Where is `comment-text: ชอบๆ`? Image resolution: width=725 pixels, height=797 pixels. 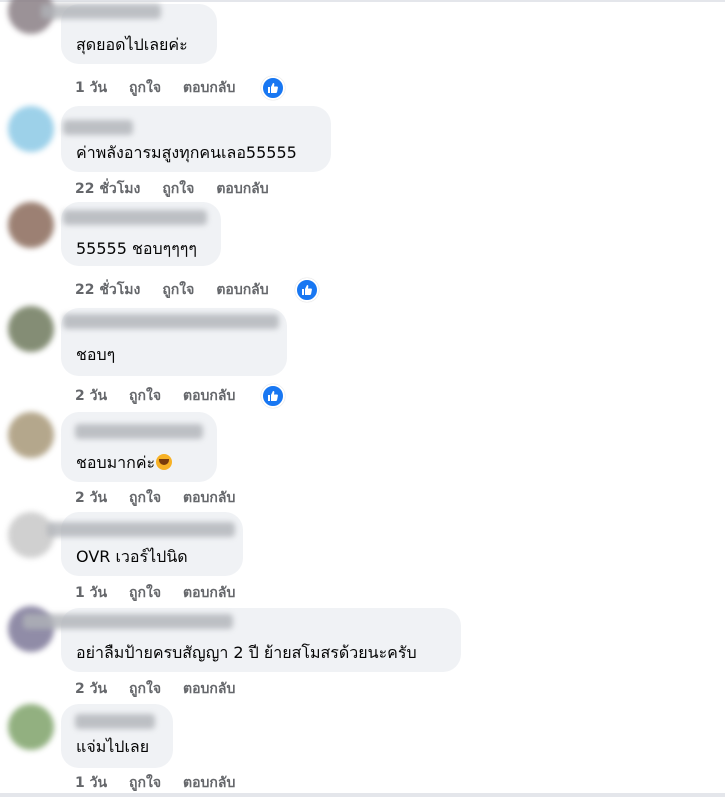
comment-text: ชอบๆ is located at coordinates (96, 354).